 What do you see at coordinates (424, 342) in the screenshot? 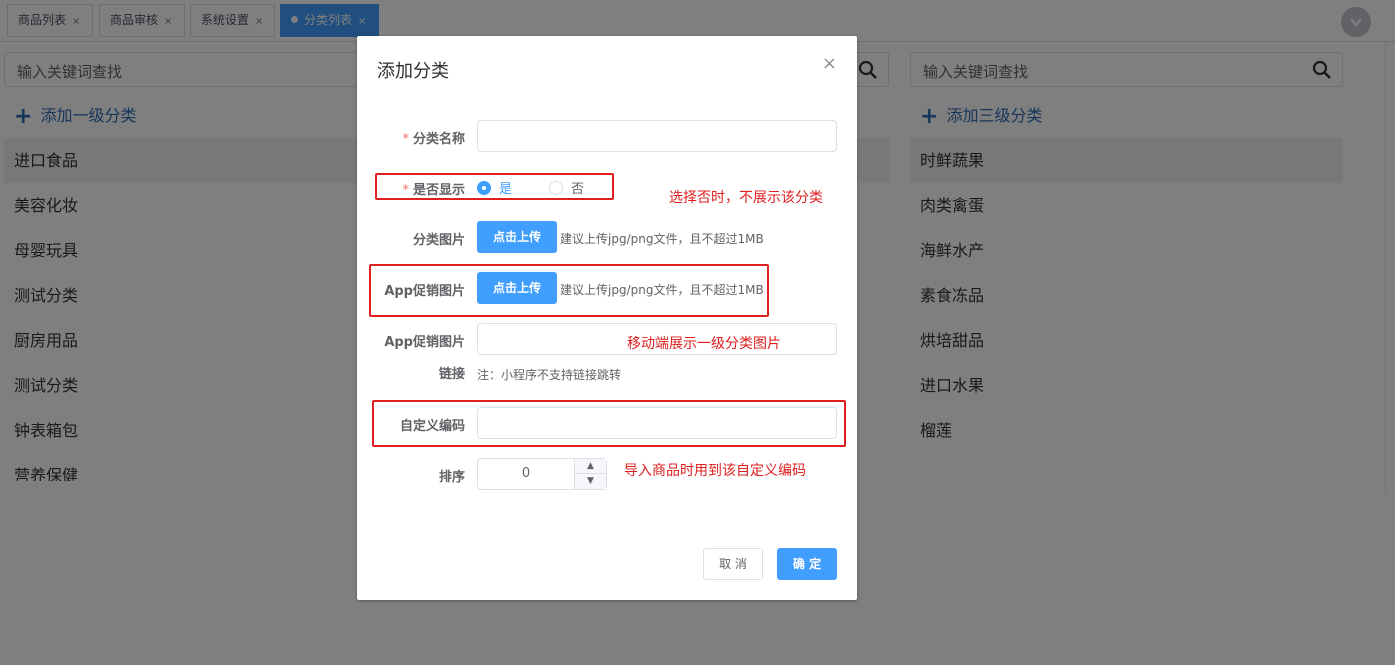
I see `app-link-label: App促销图片` at bounding box center [424, 342].